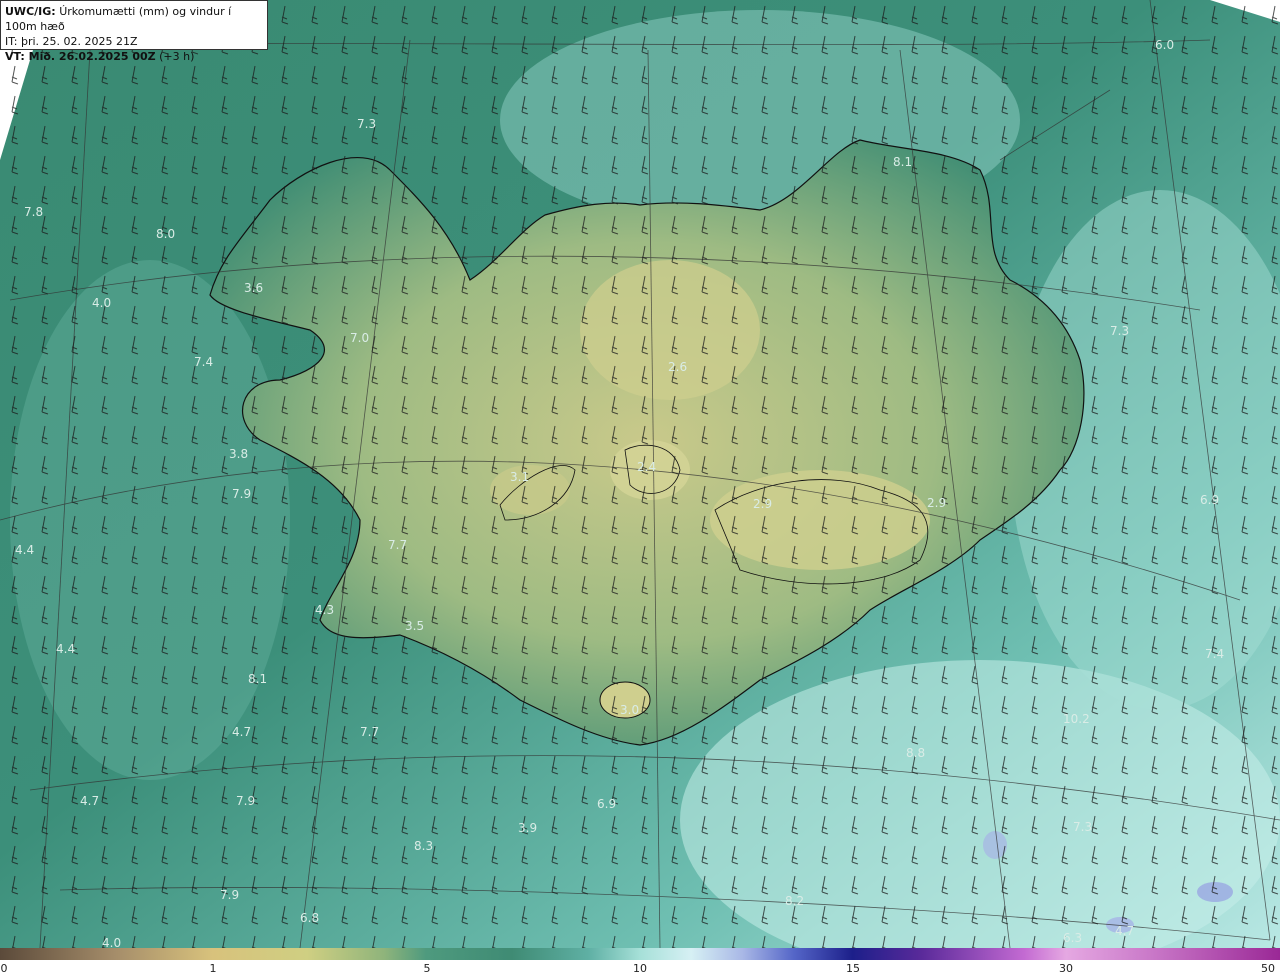 The height and width of the screenshot is (978, 1280). Describe the element at coordinates (640, 954) in the screenshot. I see `colorbar-ramp` at that location.